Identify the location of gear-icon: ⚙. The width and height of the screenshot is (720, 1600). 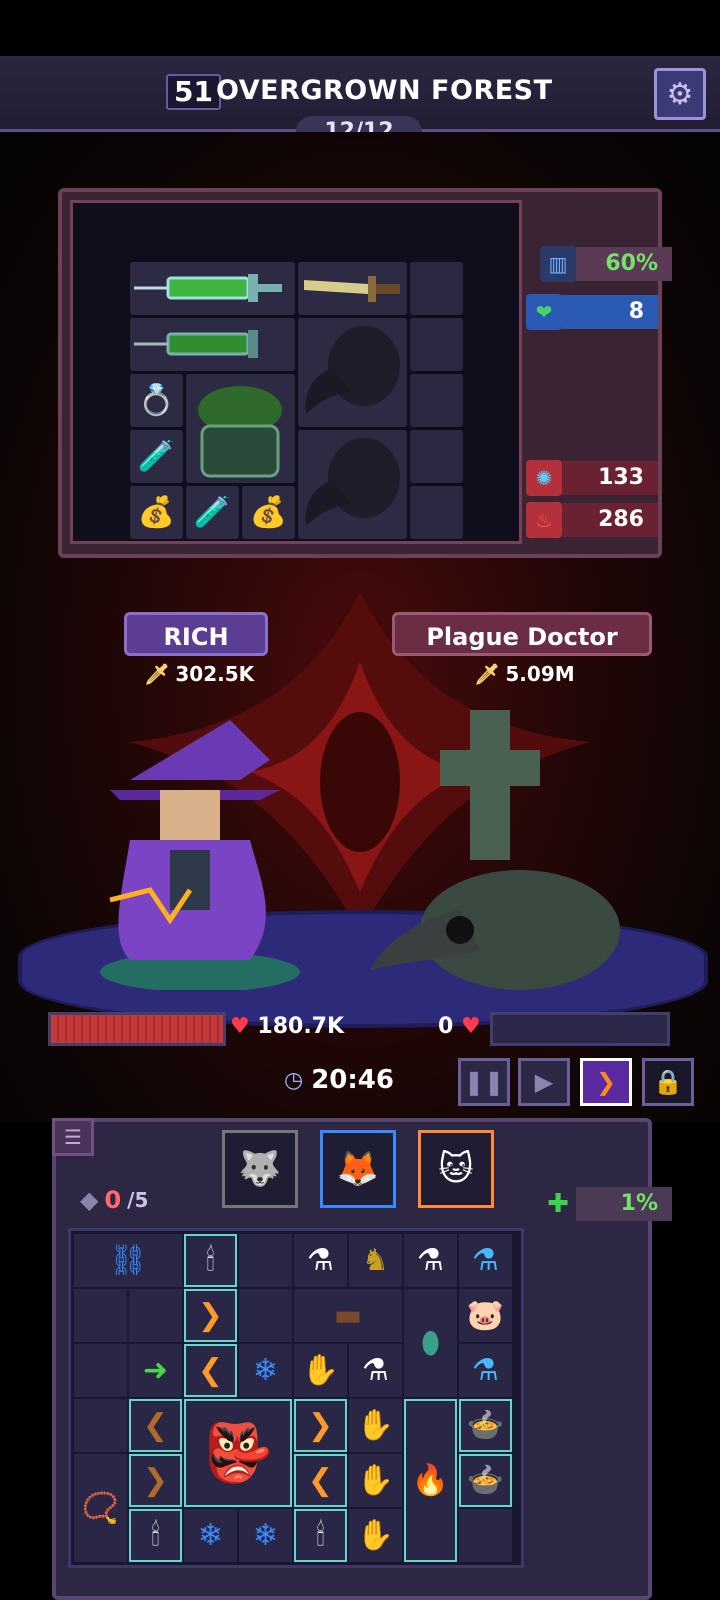
(680, 94).